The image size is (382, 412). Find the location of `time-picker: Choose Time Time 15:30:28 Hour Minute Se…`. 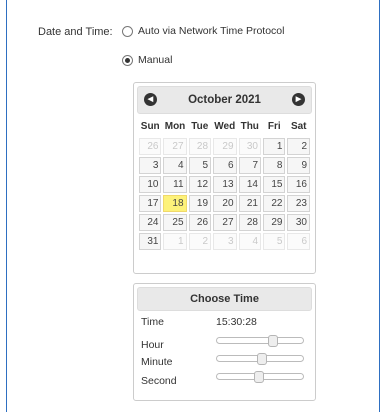

time-picker: Choose Time Time 15:30:28 Hour Minute Se… is located at coordinates (224, 342).